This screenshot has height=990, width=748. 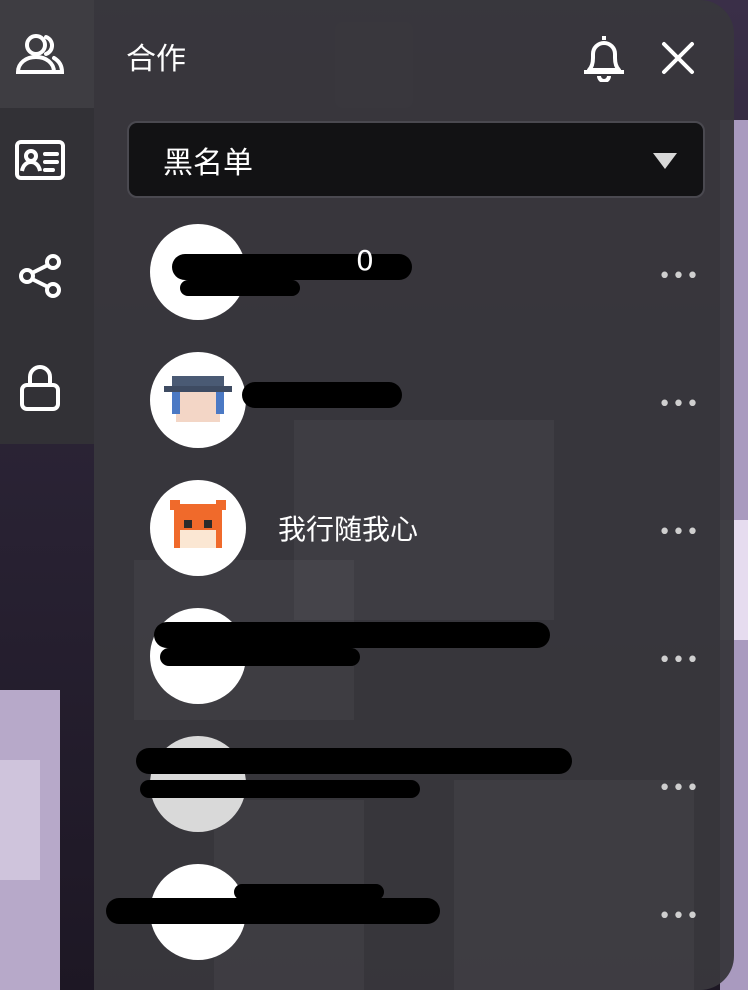 I want to click on background-block, so click(x=20, y=820).